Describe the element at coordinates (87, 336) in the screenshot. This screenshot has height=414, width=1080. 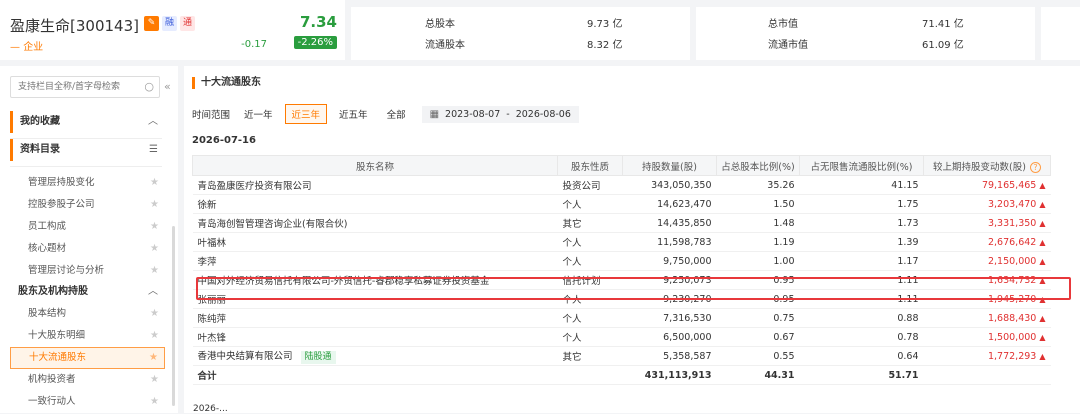
I see `sidebar-item-top10-holders: 十大股东明细 ★` at that location.